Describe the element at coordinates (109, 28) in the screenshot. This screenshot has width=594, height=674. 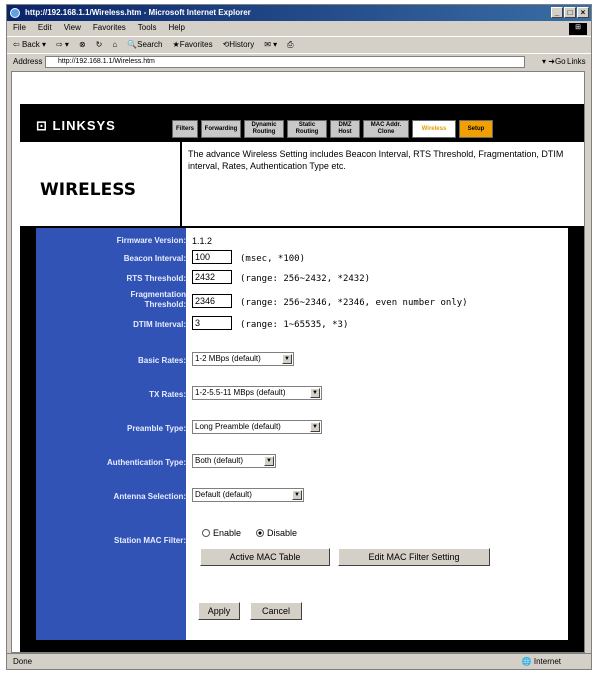
I see `menu-favorites: Favorites` at that location.